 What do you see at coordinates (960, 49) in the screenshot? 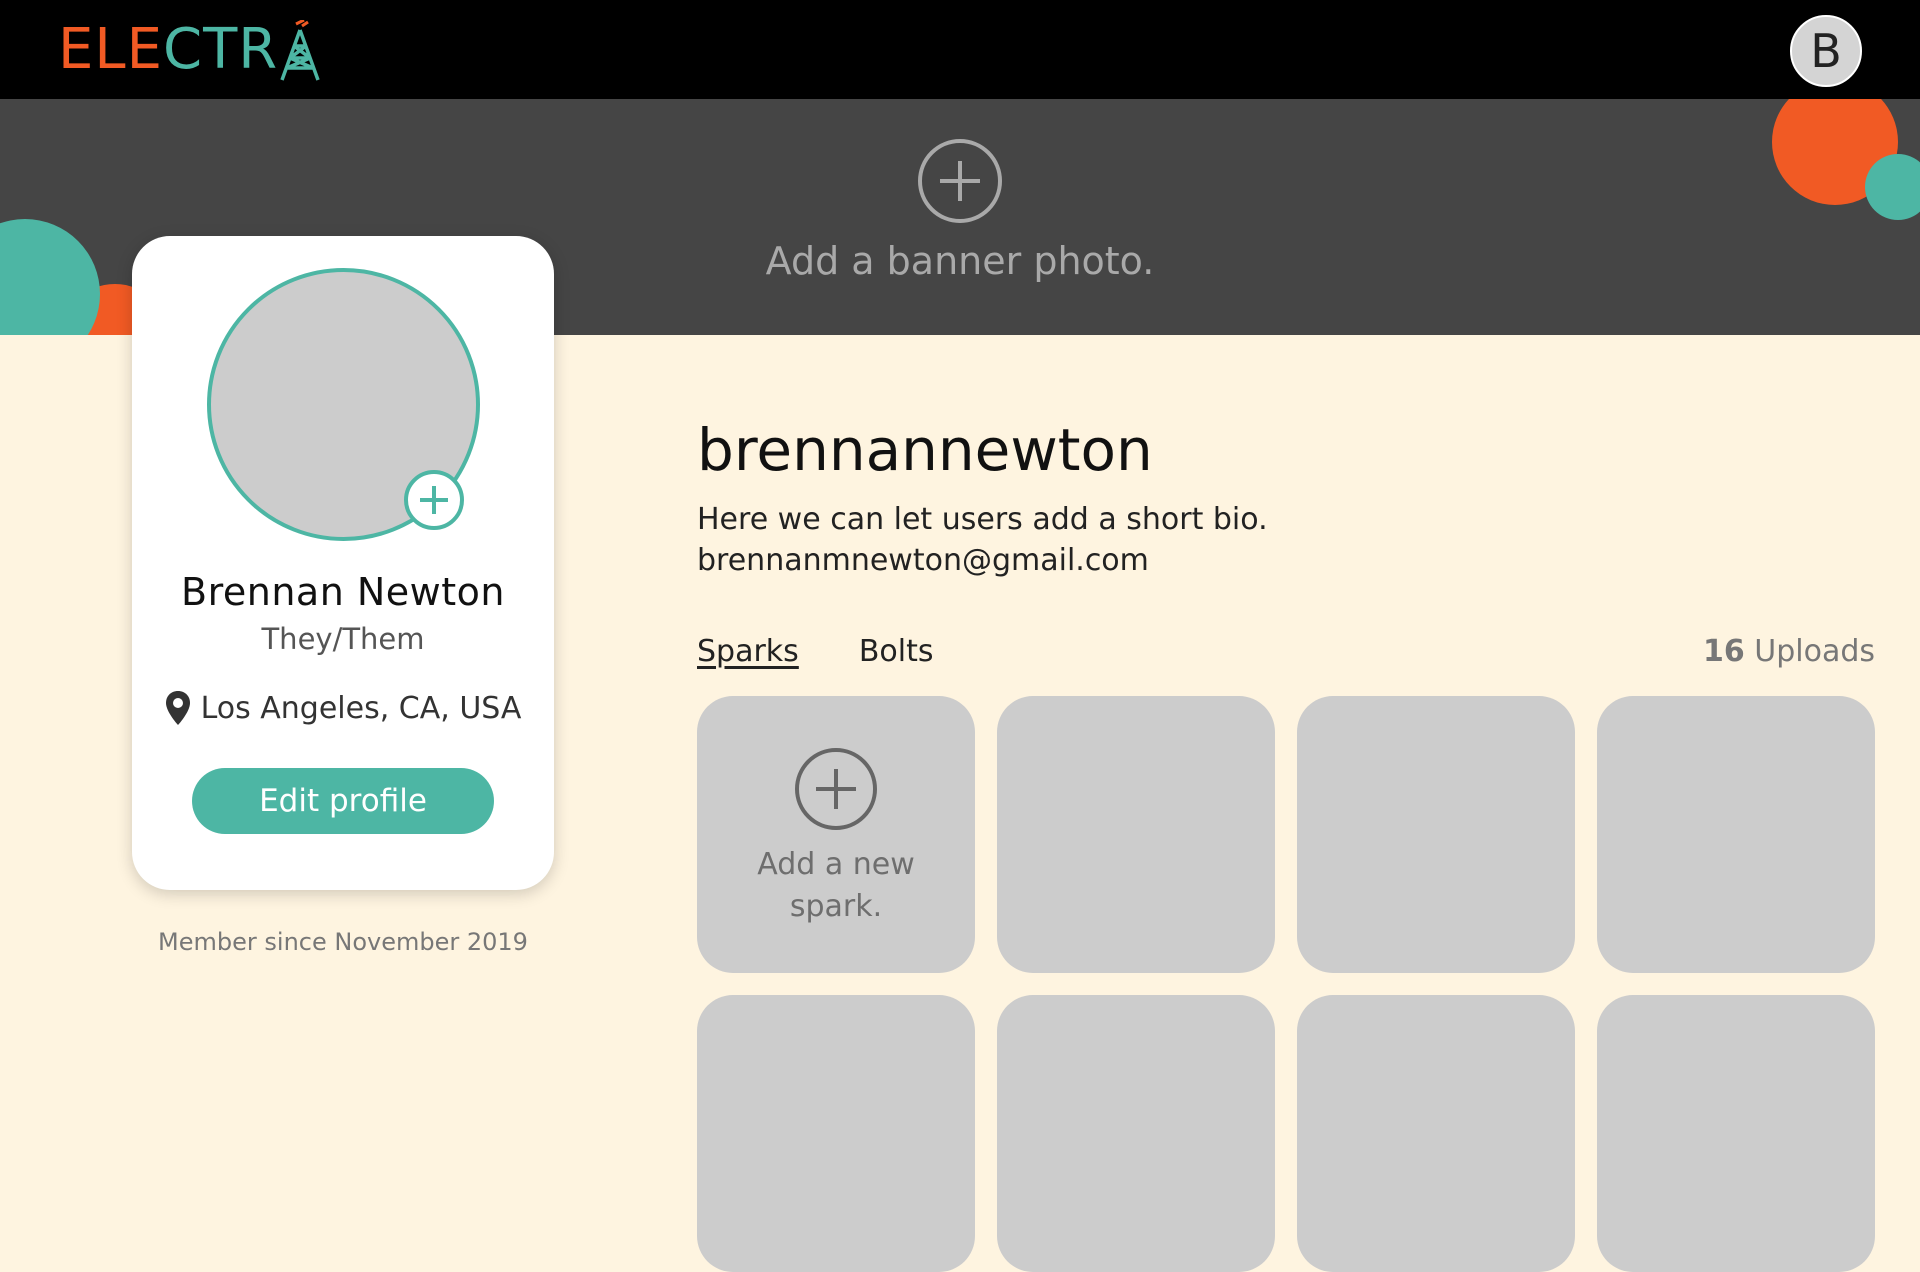
I see `top-bar: ELE CTR B` at bounding box center [960, 49].